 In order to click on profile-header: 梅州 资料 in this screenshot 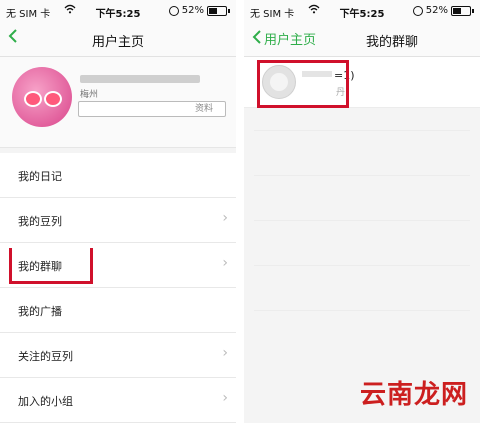, I will do `click(118, 102)`.